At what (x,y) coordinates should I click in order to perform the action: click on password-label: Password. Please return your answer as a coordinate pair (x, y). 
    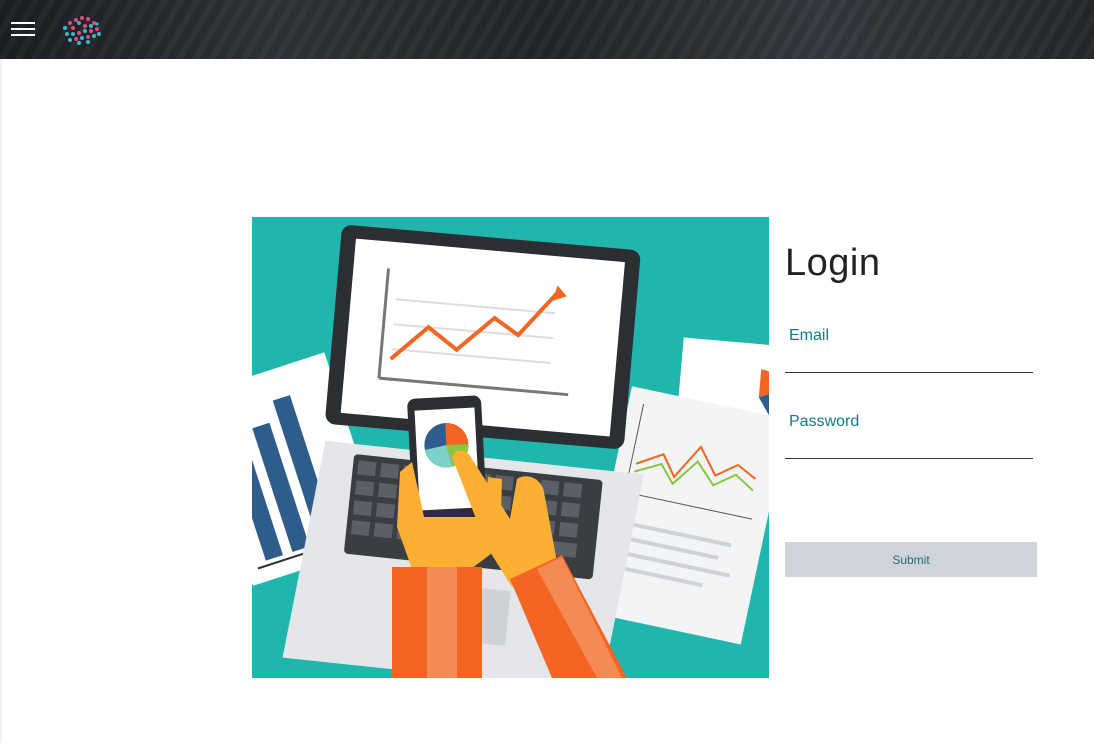
    Looking at the image, I should click on (824, 421).